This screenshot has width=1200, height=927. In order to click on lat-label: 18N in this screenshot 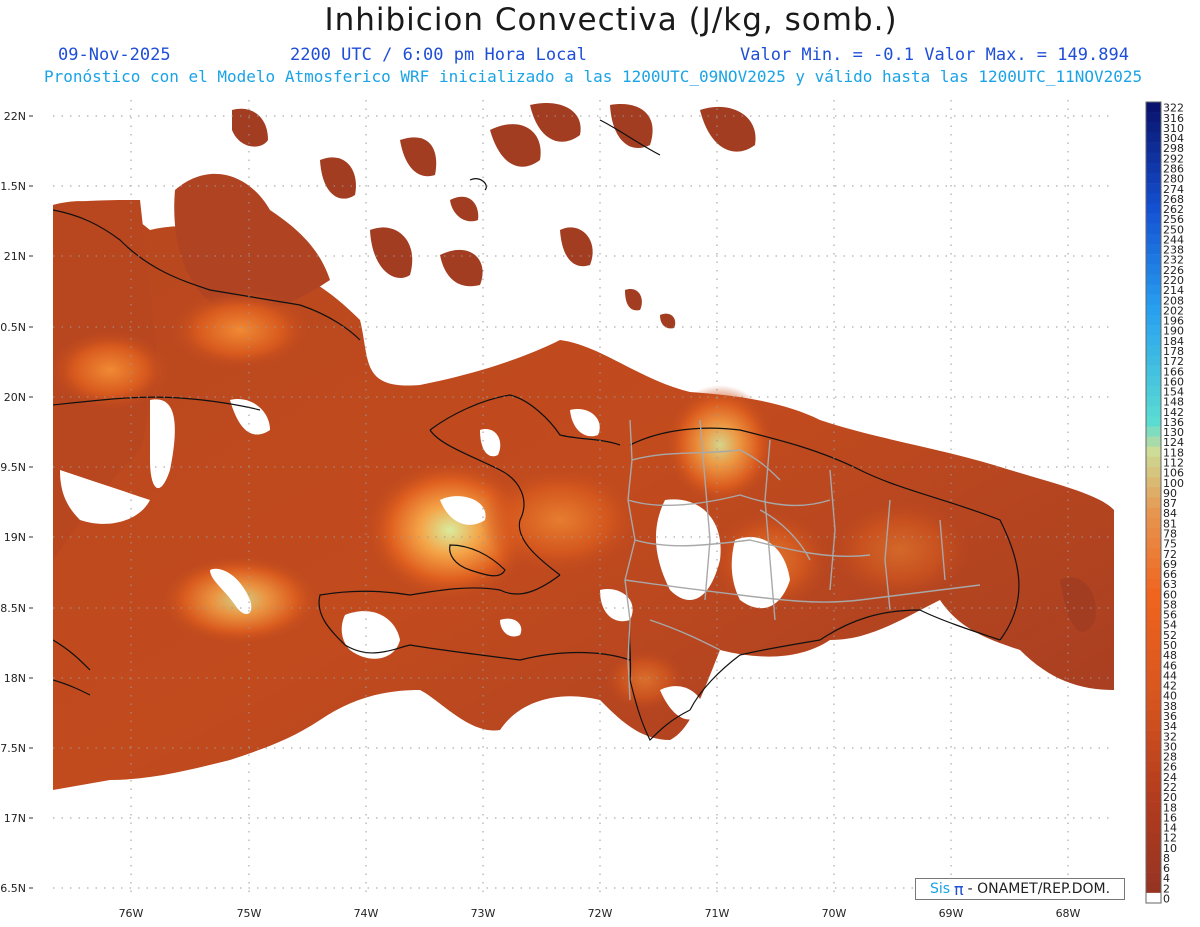, I will do `click(15, 678)`.